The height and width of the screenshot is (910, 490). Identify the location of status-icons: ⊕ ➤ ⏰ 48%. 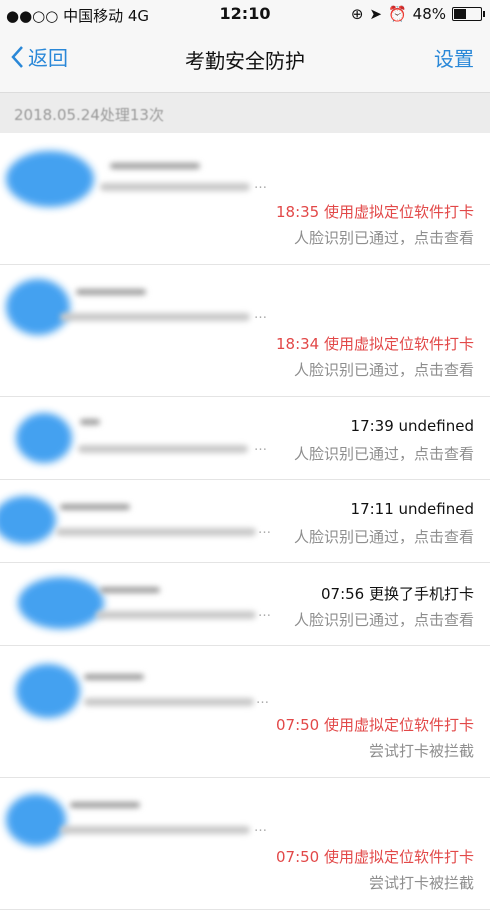
(417, 14).